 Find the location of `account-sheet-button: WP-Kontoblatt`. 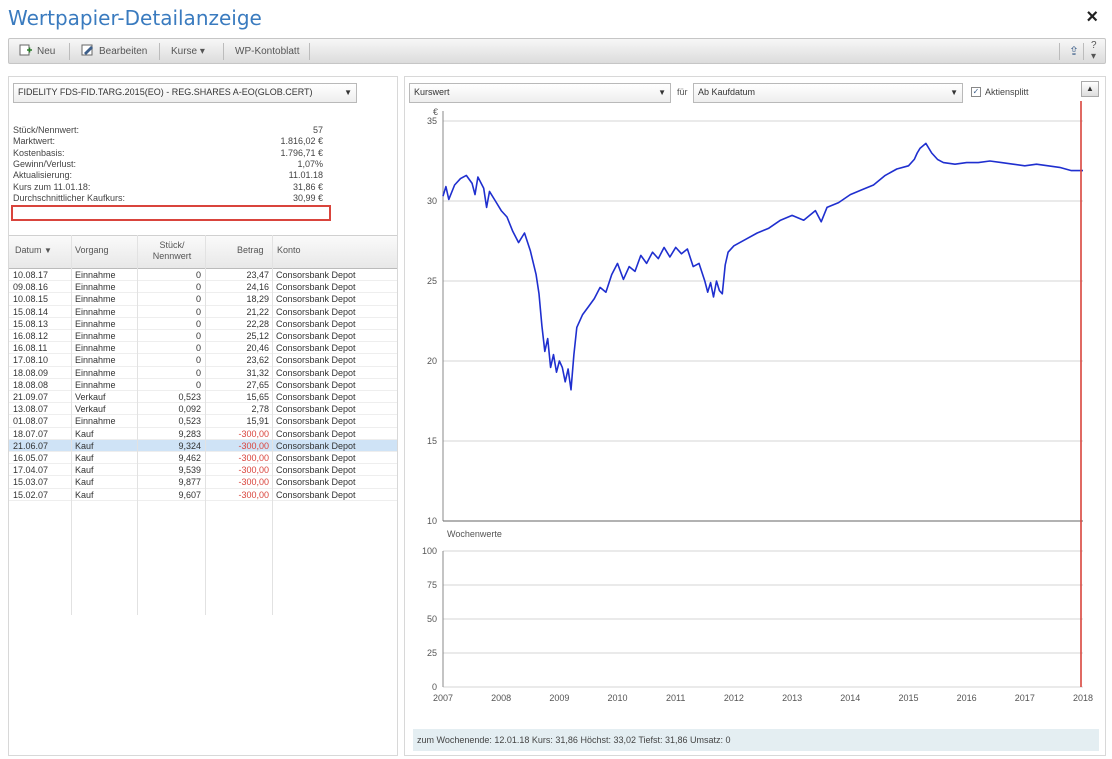

account-sheet-button: WP-Kontoblatt is located at coordinates (267, 51).